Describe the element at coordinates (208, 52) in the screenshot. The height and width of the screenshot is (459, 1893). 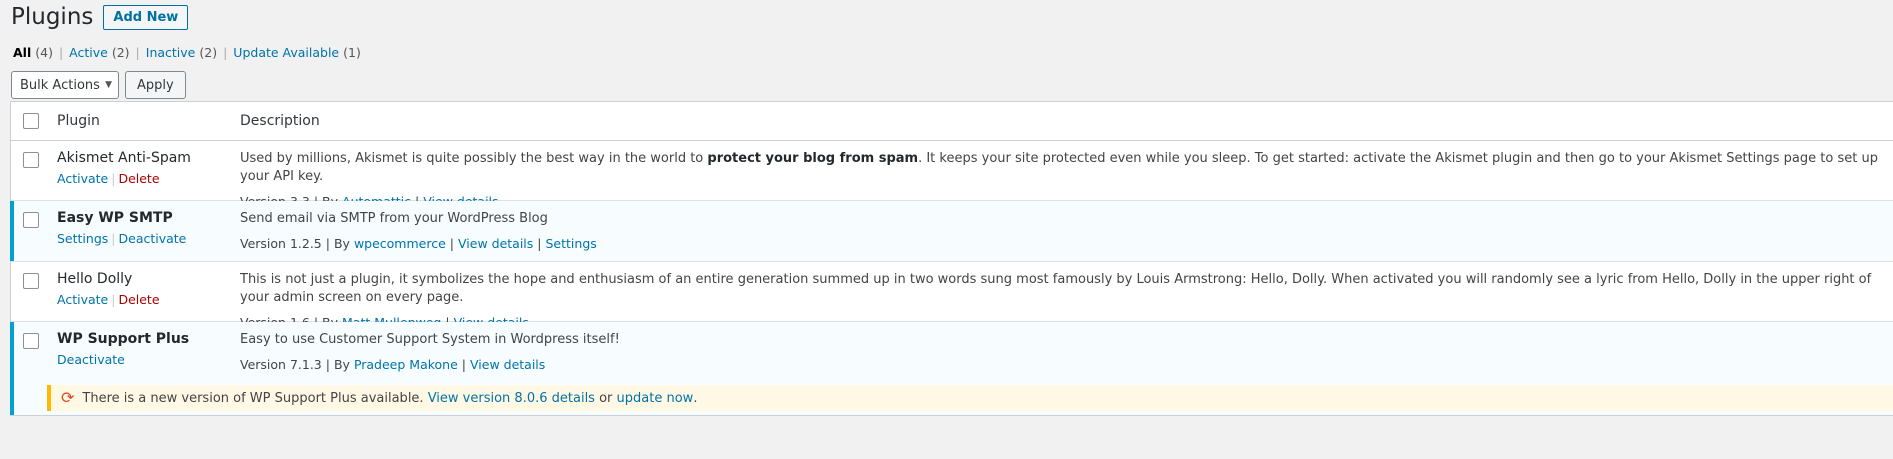
I see `filter-inactive-count: (2)` at that location.